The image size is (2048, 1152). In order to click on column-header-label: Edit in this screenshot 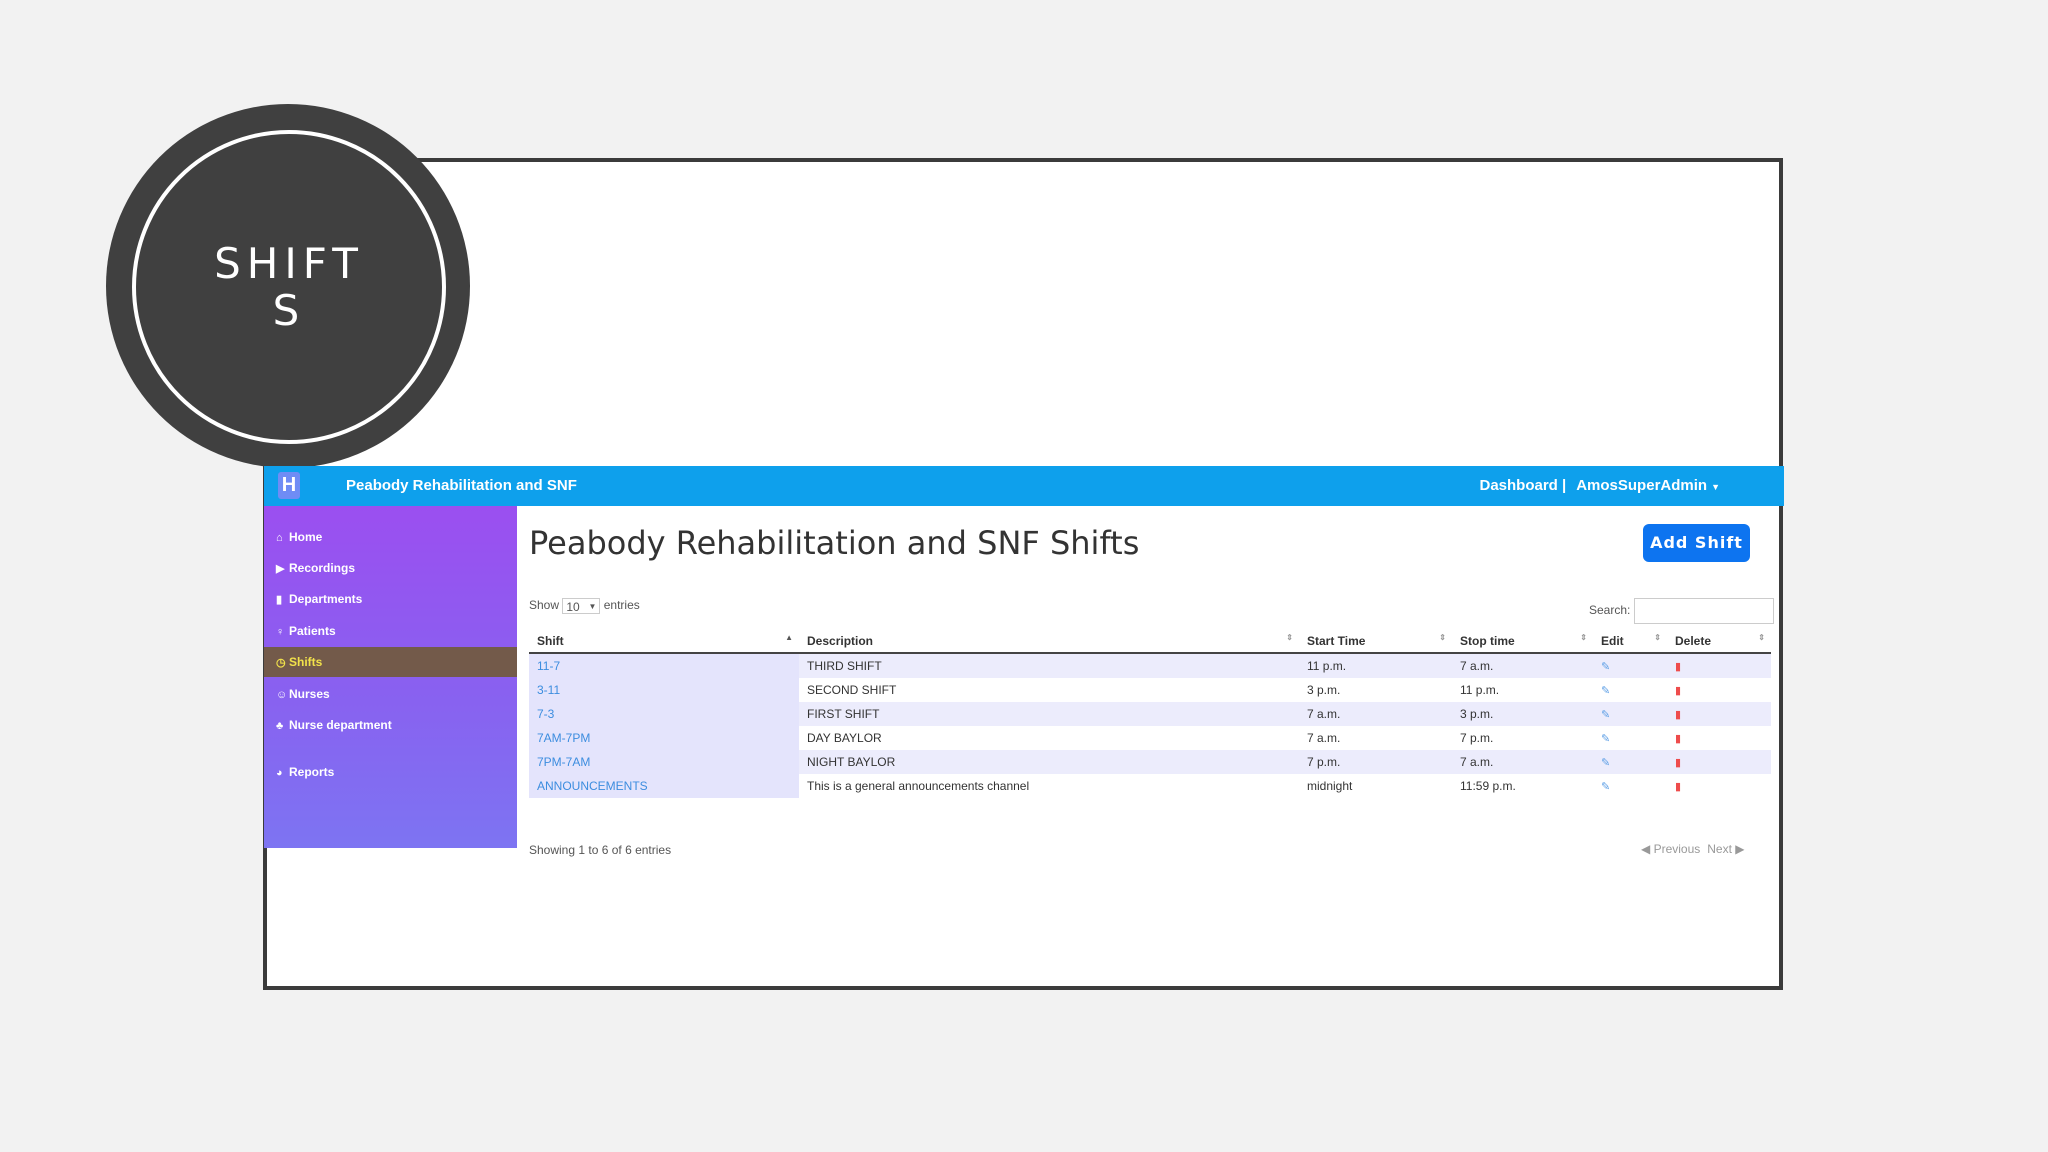, I will do `click(1612, 641)`.